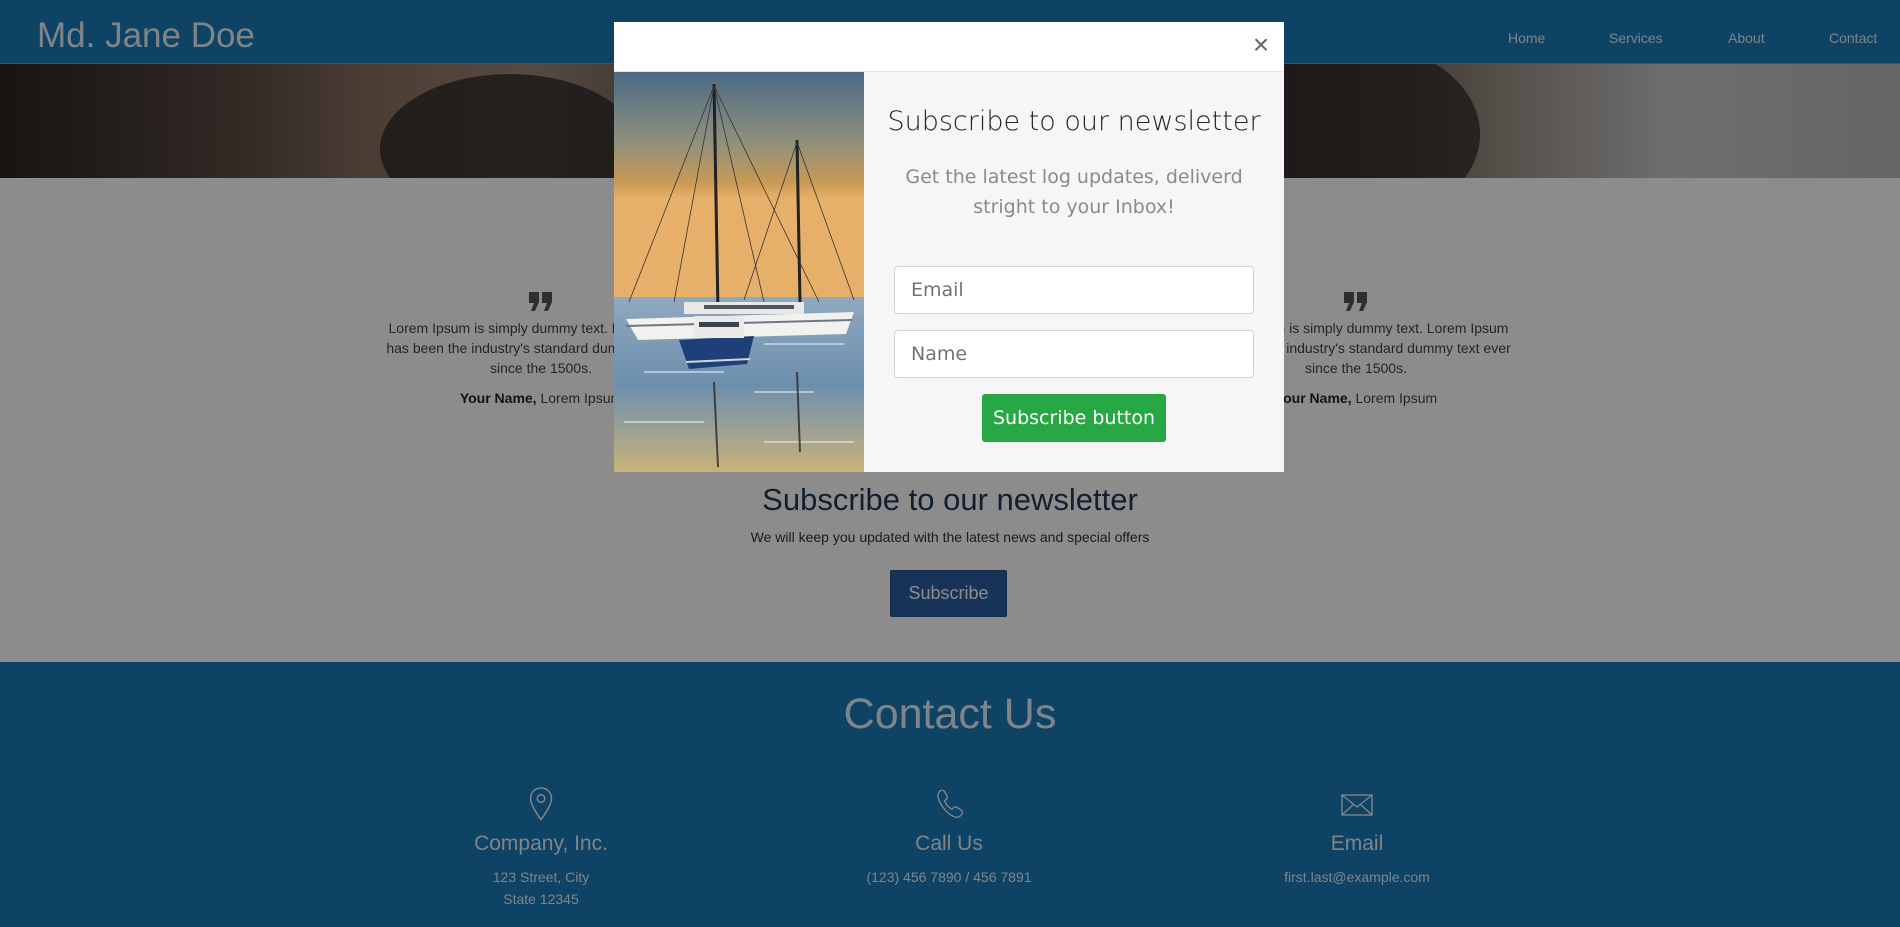  What do you see at coordinates (1074, 418) in the screenshot?
I see `subscribe-modal-button: Subscribe button` at bounding box center [1074, 418].